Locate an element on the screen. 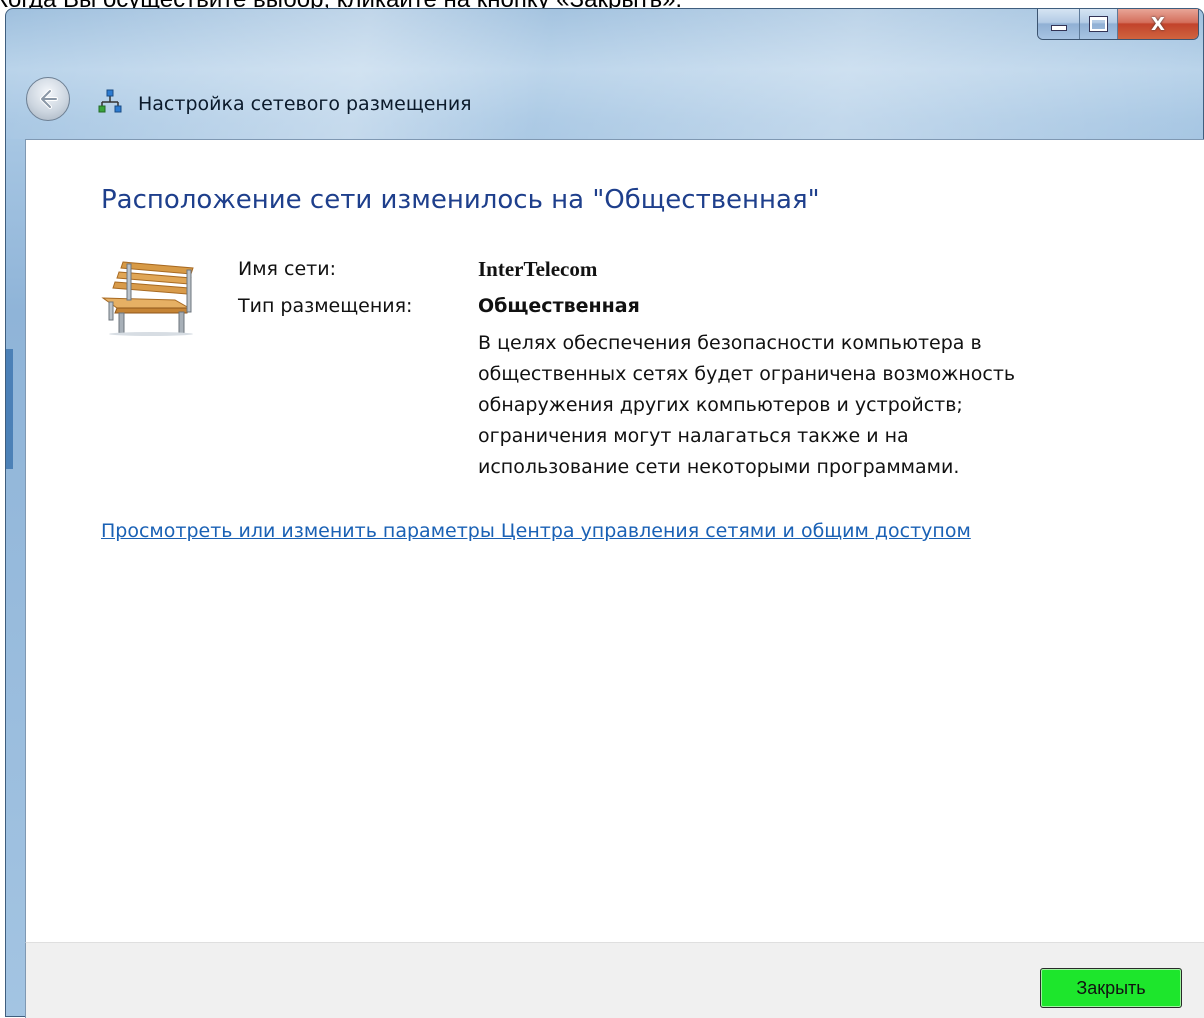 This screenshot has width=1204, height=1018. maximize-button is located at coordinates (1099, 24).